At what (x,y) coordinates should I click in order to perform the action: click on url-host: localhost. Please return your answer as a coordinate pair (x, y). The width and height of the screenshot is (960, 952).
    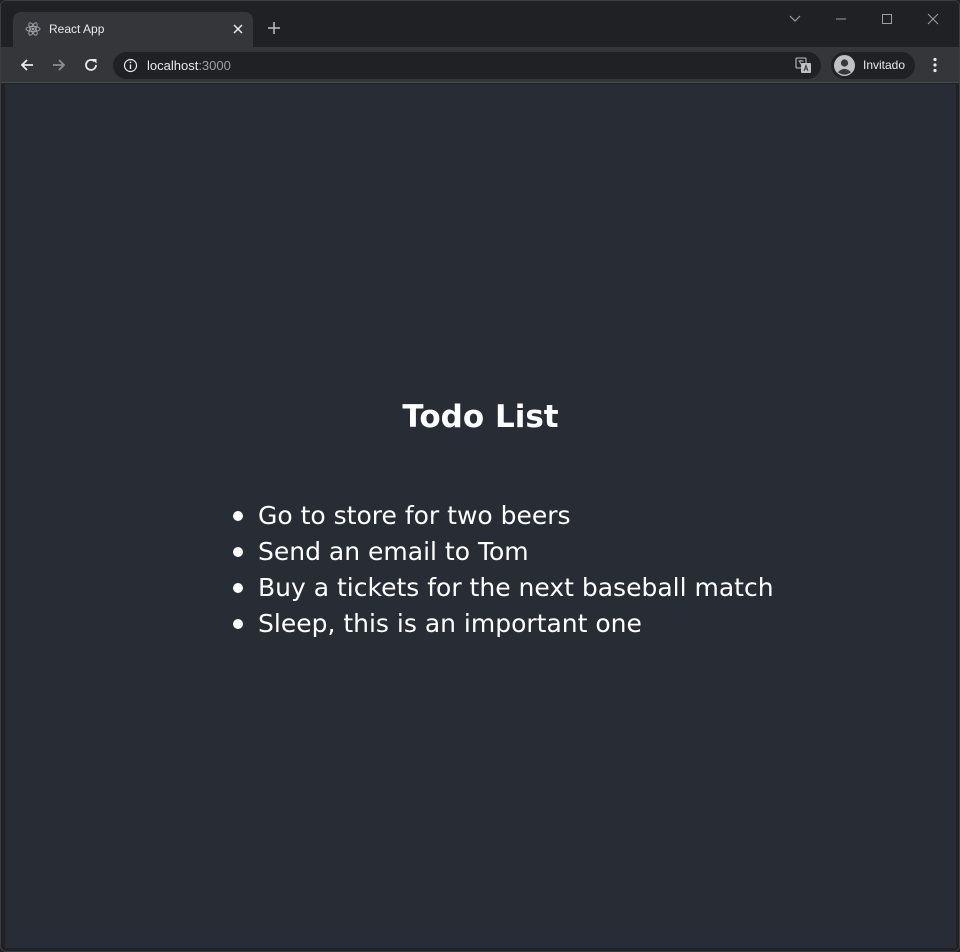
    Looking at the image, I should click on (173, 65).